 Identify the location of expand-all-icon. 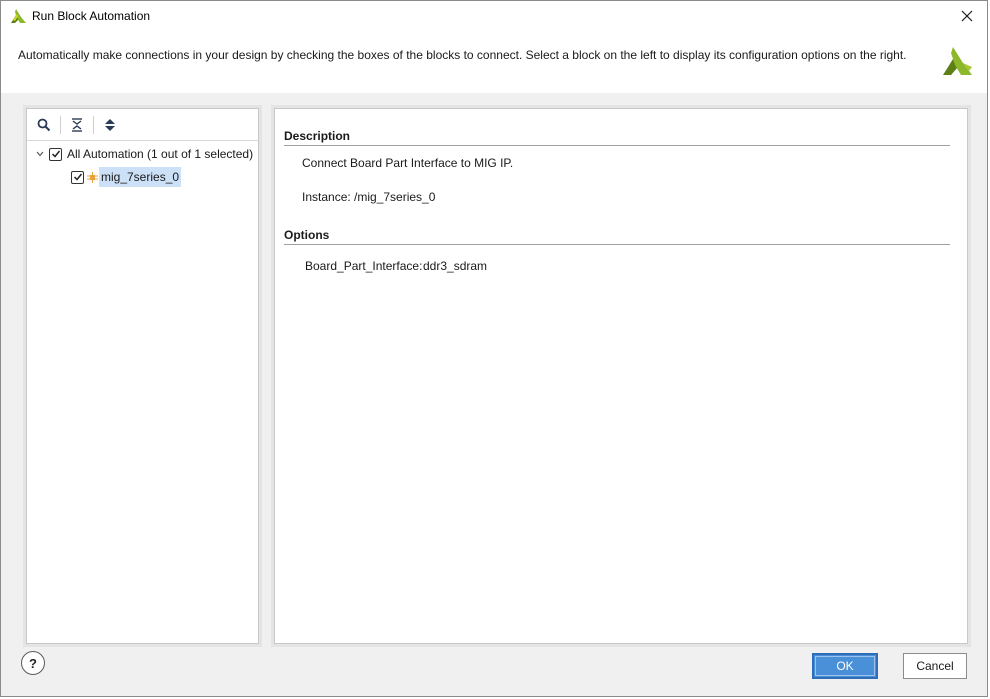
(110, 125).